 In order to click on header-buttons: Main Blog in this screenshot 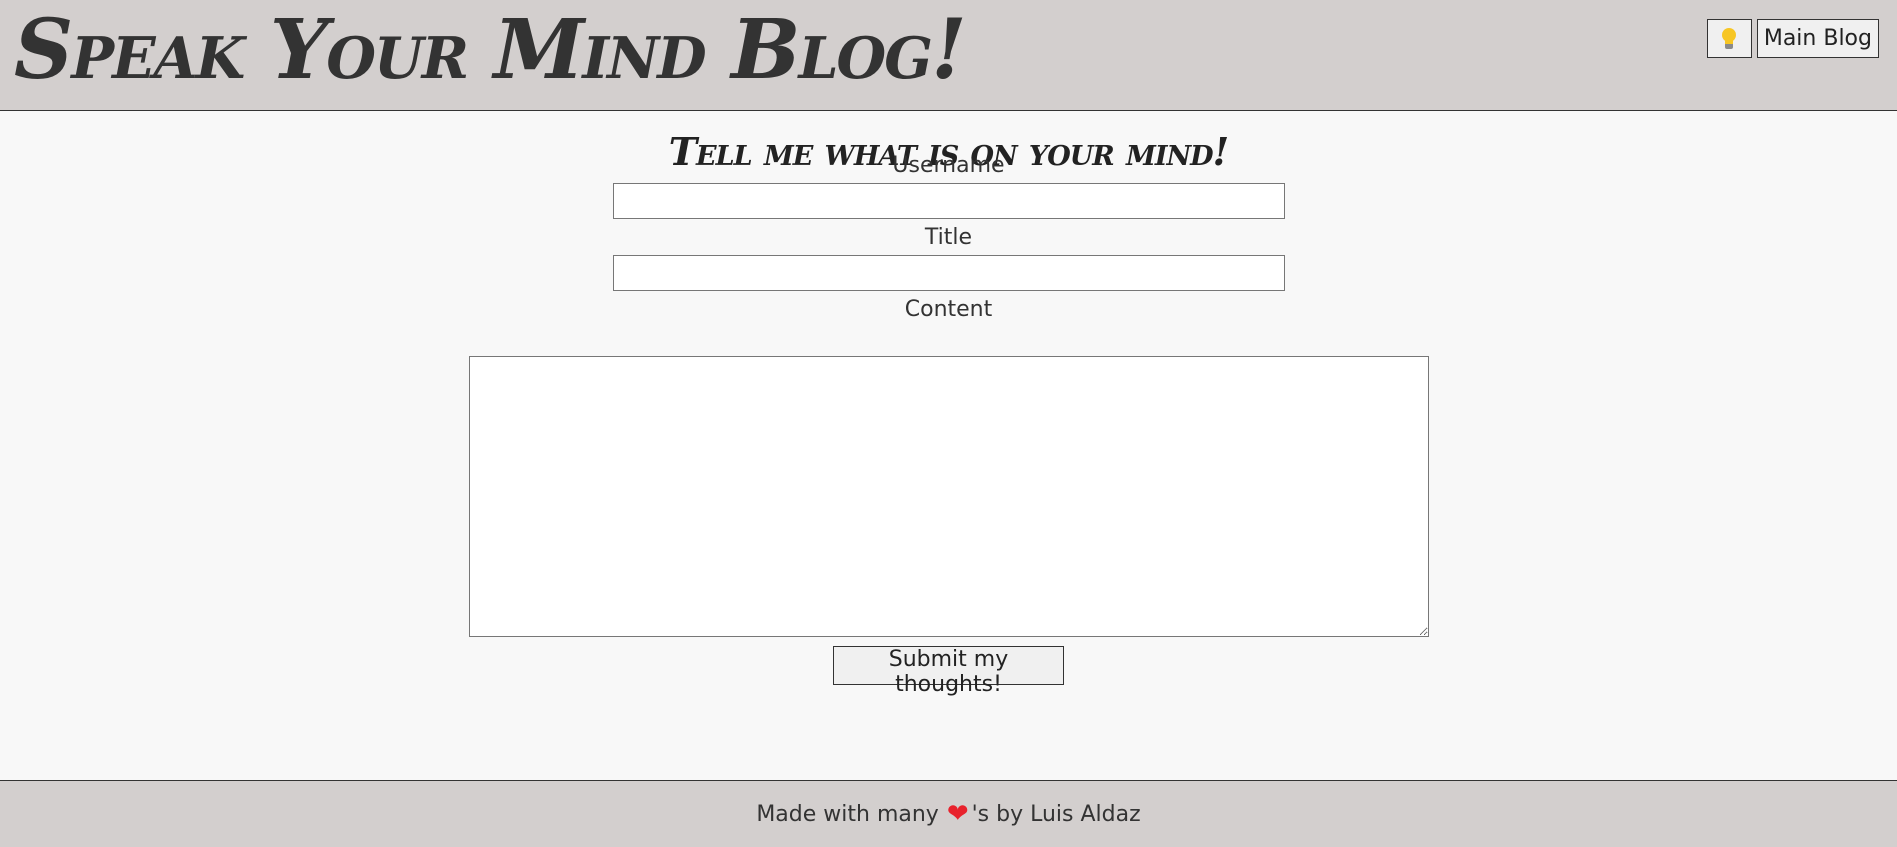, I will do `click(1792, 38)`.